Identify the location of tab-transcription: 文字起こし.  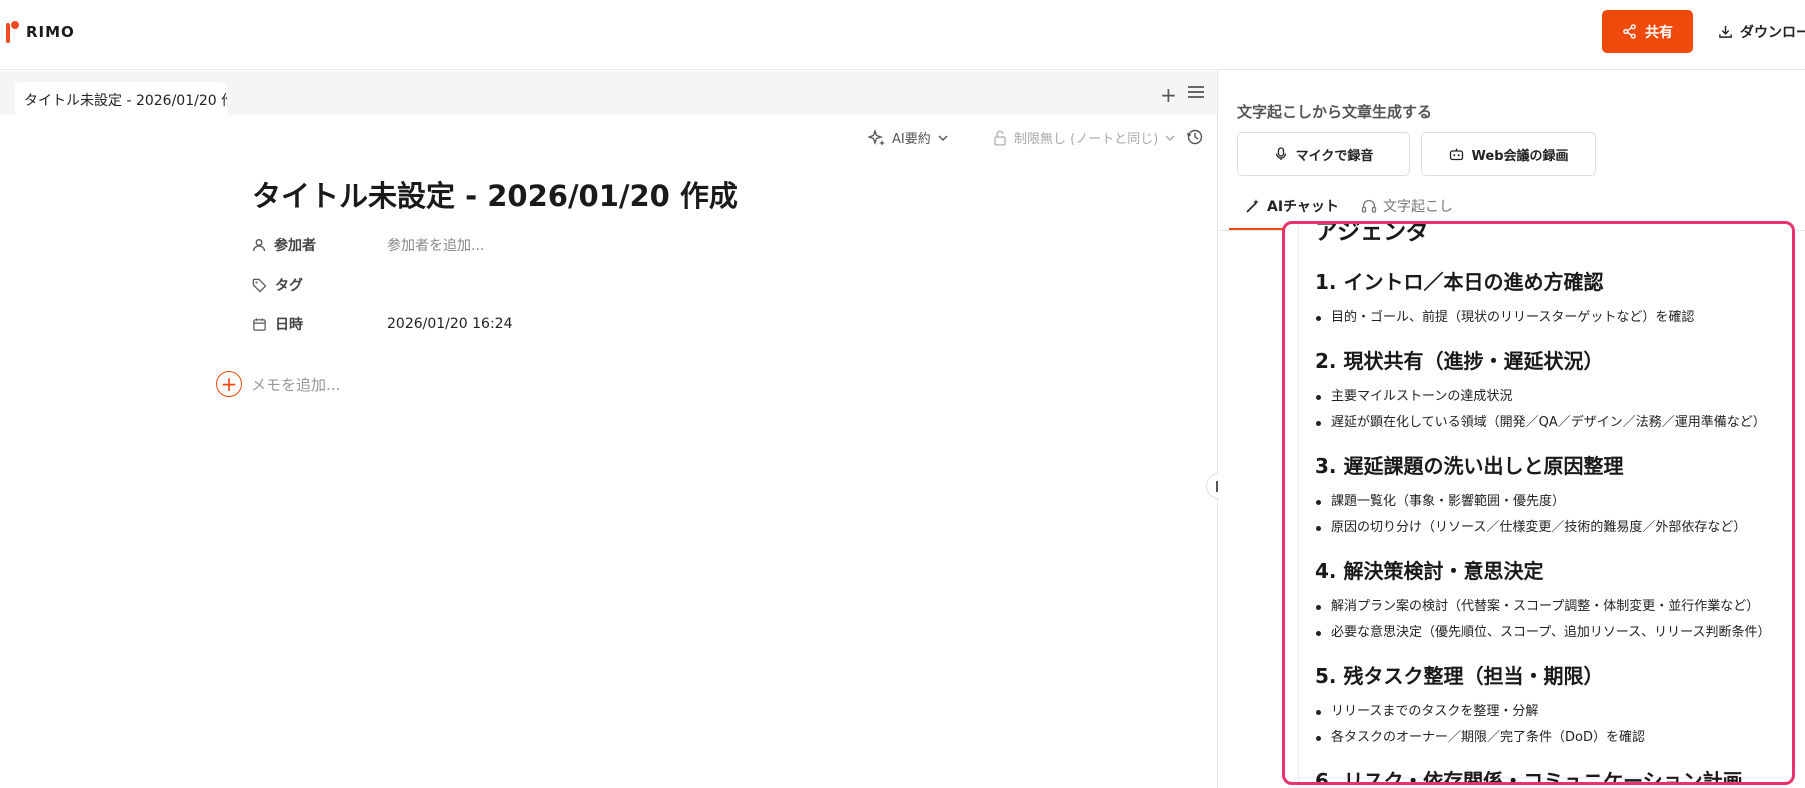
(1407, 206).